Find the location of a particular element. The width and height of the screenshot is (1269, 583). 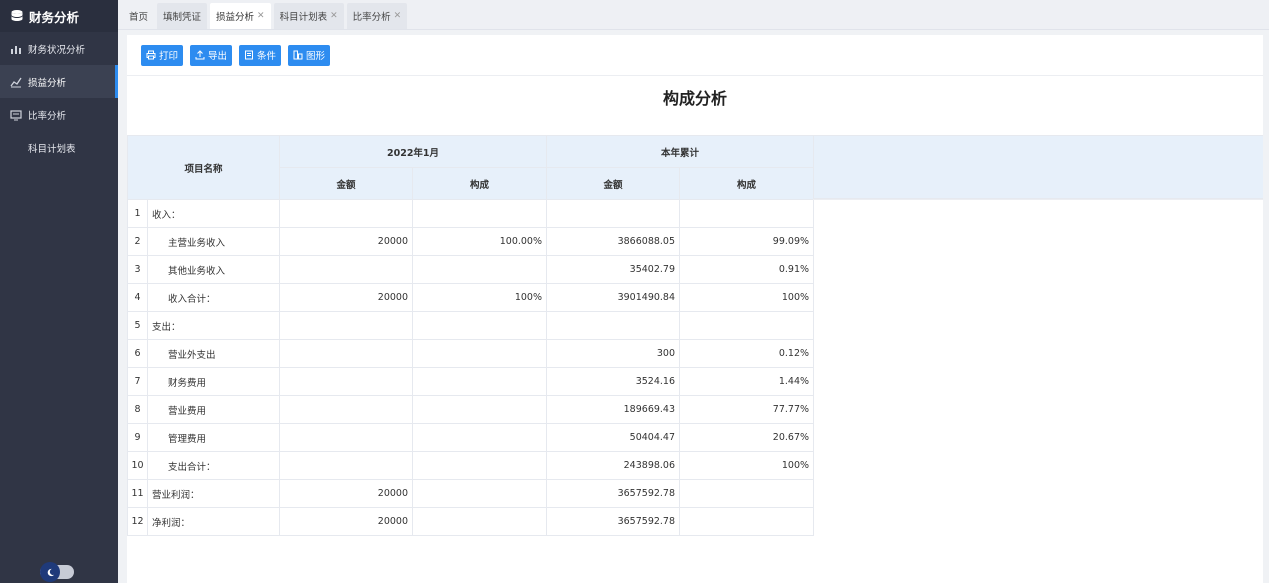

table-row: 9 管理费用 50404.47 20.67% is located at coordinates (471, 437).